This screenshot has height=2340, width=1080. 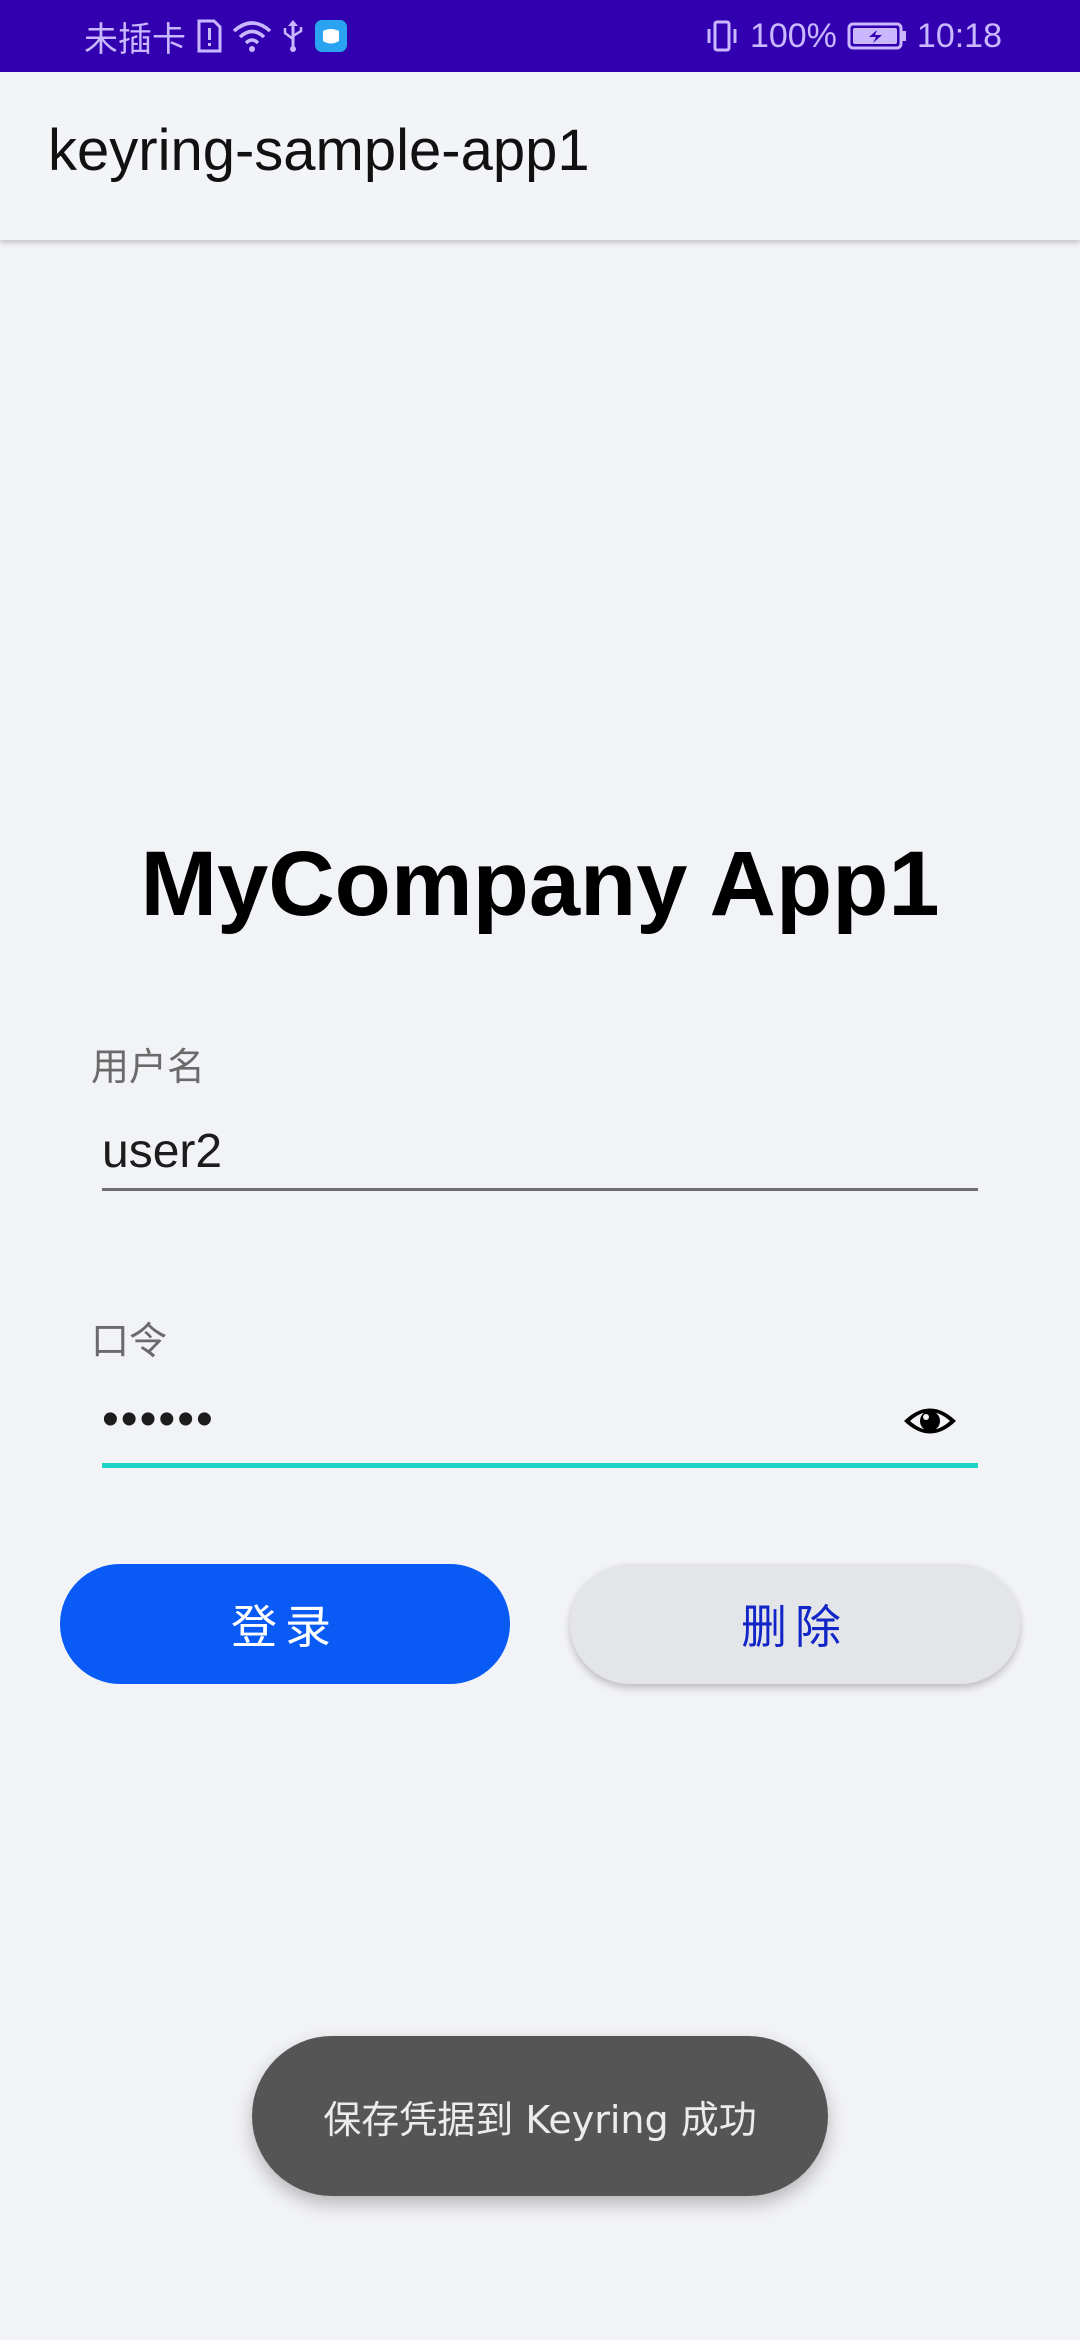 What do you see at coordinates (540, 884) in the screenshot?
I see `page-heading: MyCompany App1` at bounding box center [540, 884].